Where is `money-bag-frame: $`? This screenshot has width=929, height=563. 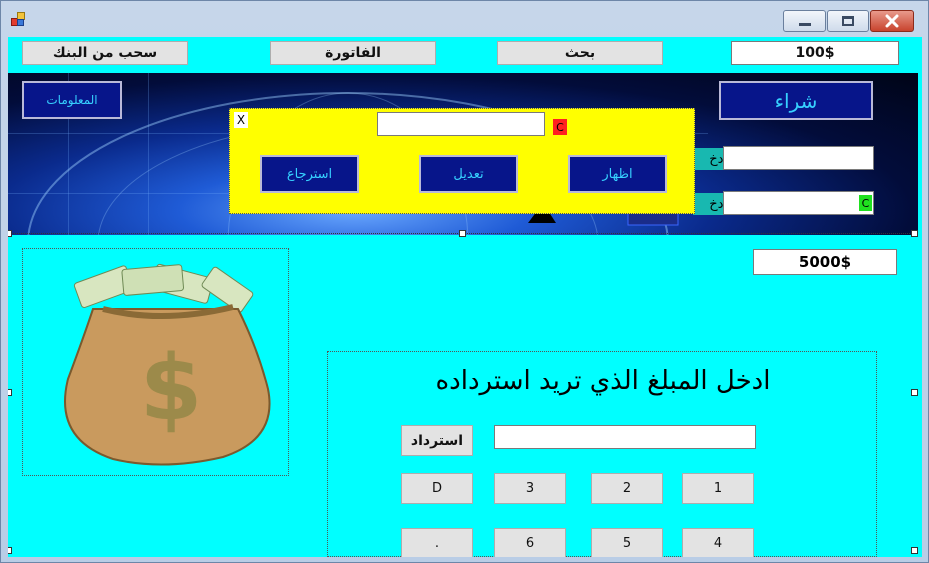 money-bag-frame: $ is located at coordinates (155, 362).